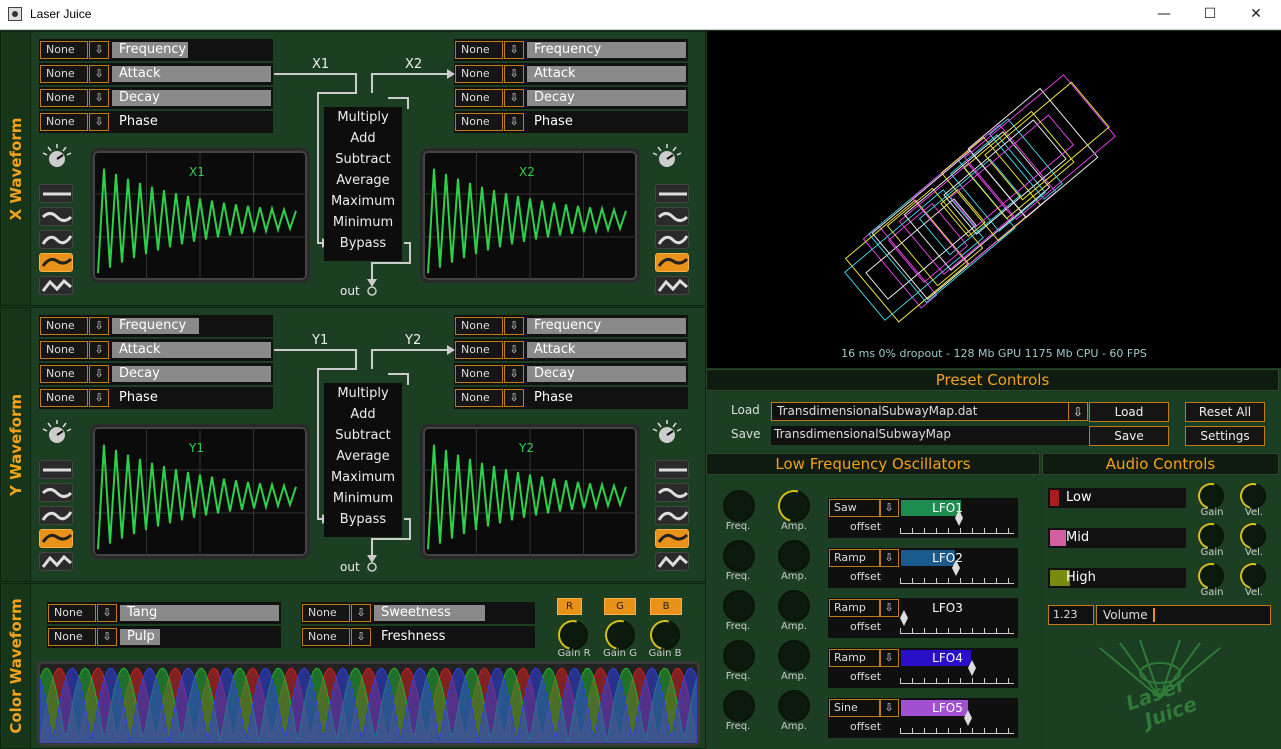 The width and height of the screenshot is (1281, 749). I want to click on x-op-average: Average, so click(363, 180).